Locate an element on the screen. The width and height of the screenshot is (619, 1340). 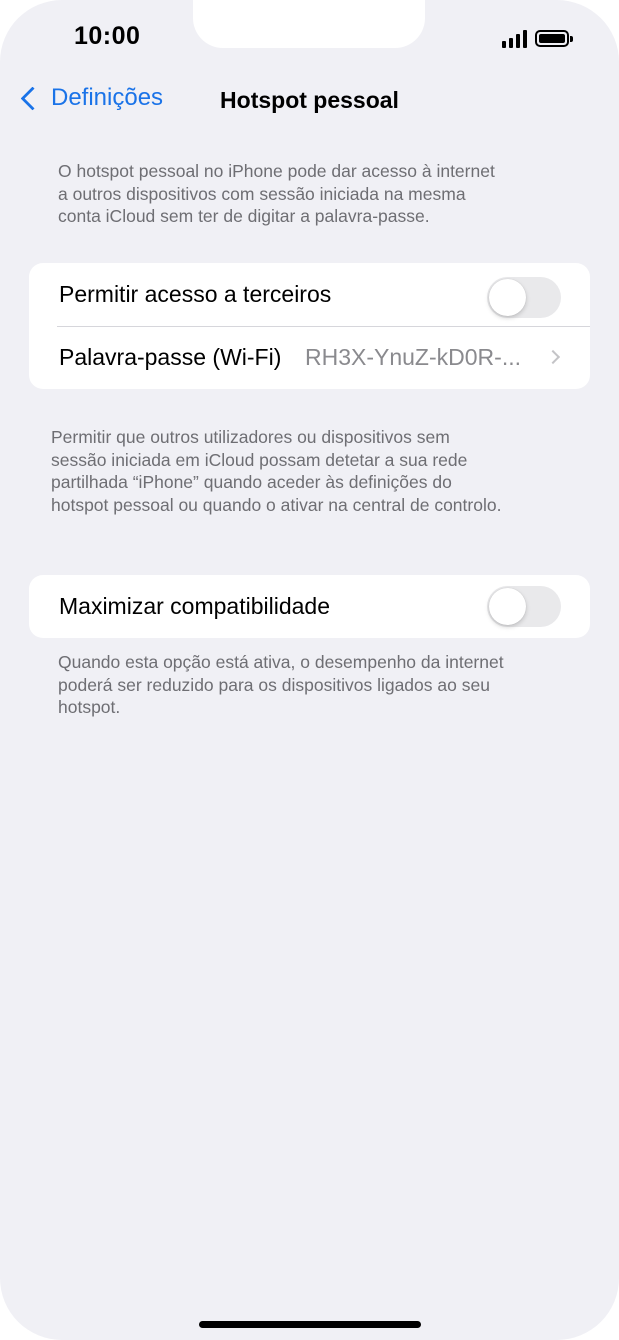
allow-others-label: Permitir acesso a terceiros is located at coordinates (195, 294).